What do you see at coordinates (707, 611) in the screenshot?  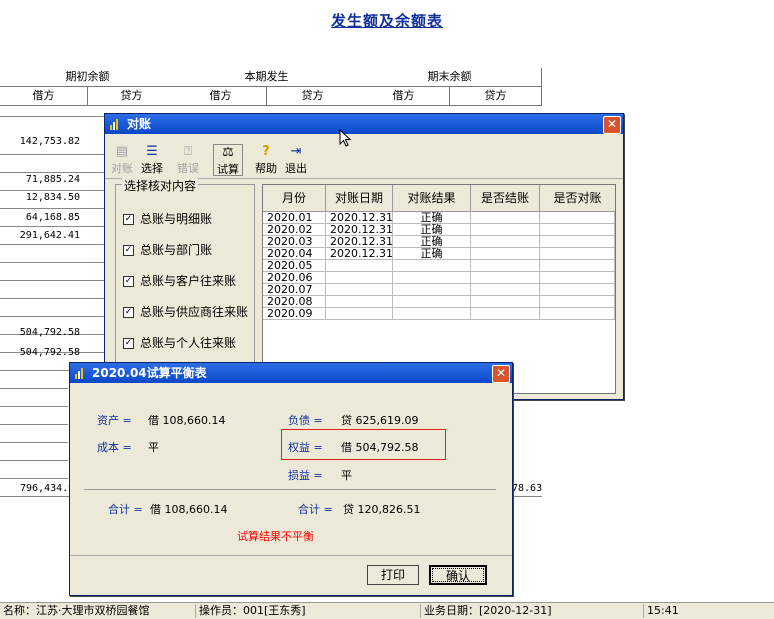 I see `status-time: 15:41` at bounding box center [707, 611].